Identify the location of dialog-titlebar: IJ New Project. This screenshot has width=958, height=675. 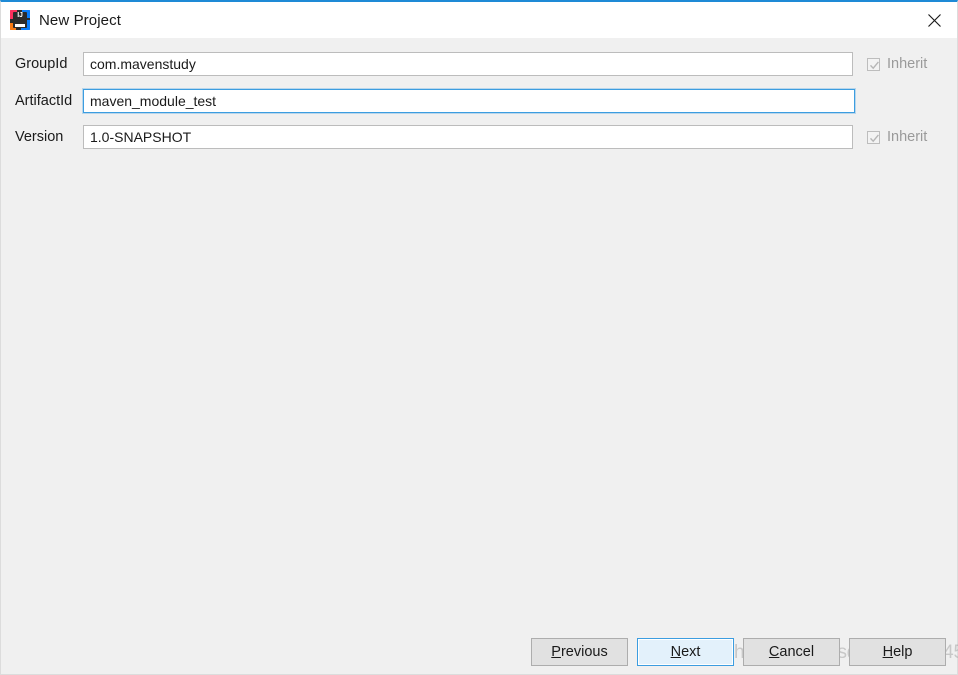
(479, 20).